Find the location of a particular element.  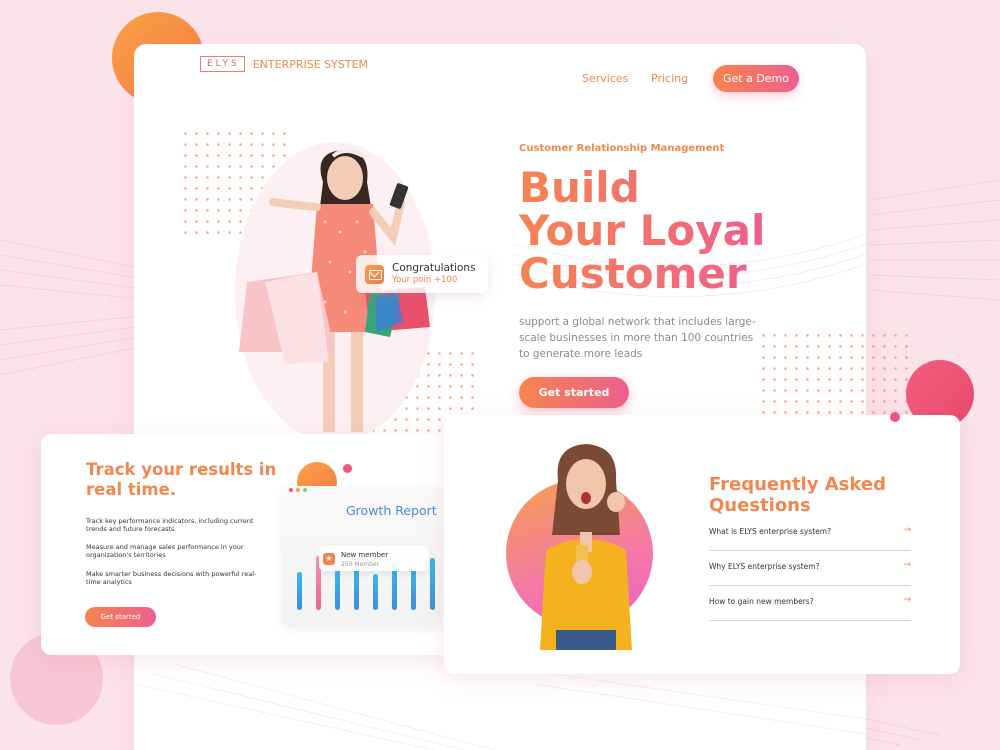

window-dot-green is located at coordinates (305, 490).